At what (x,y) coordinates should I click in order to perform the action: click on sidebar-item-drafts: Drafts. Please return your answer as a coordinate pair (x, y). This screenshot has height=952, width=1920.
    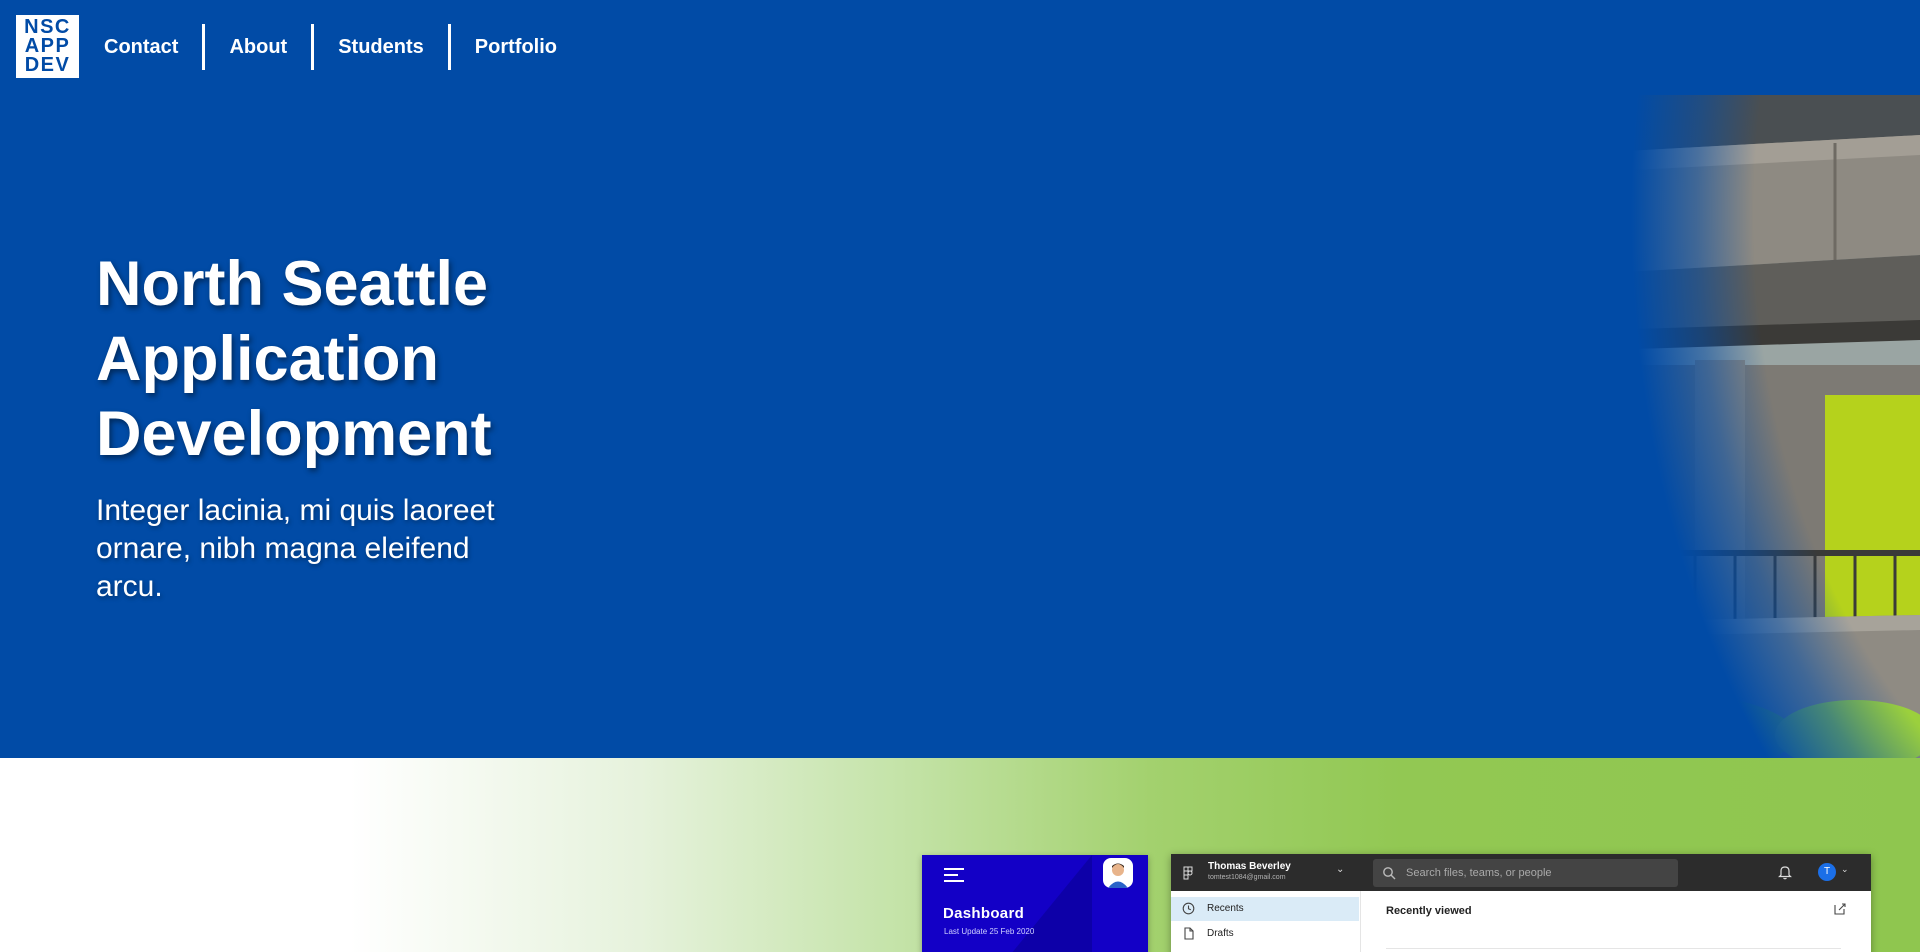
    Looking at the image, I should click on (1265, 934).